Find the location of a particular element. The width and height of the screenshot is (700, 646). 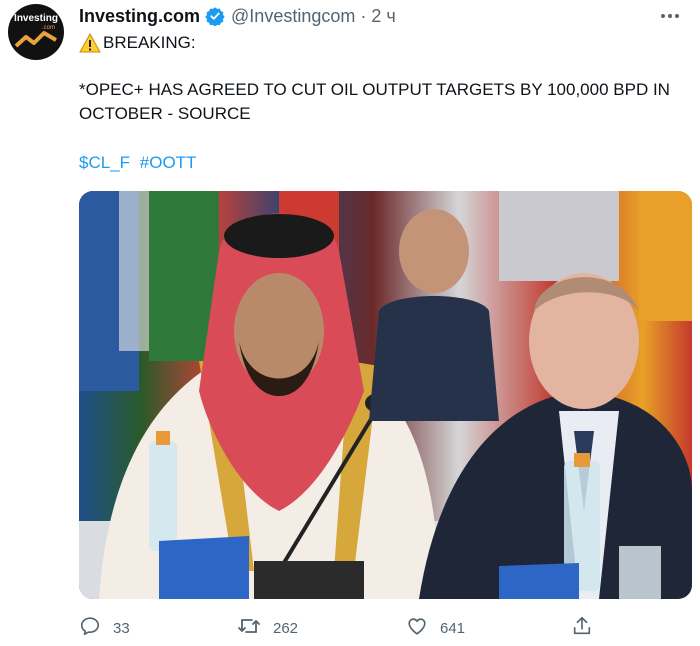

tweet-time: 2 ч is located at coordinates (383, 16).